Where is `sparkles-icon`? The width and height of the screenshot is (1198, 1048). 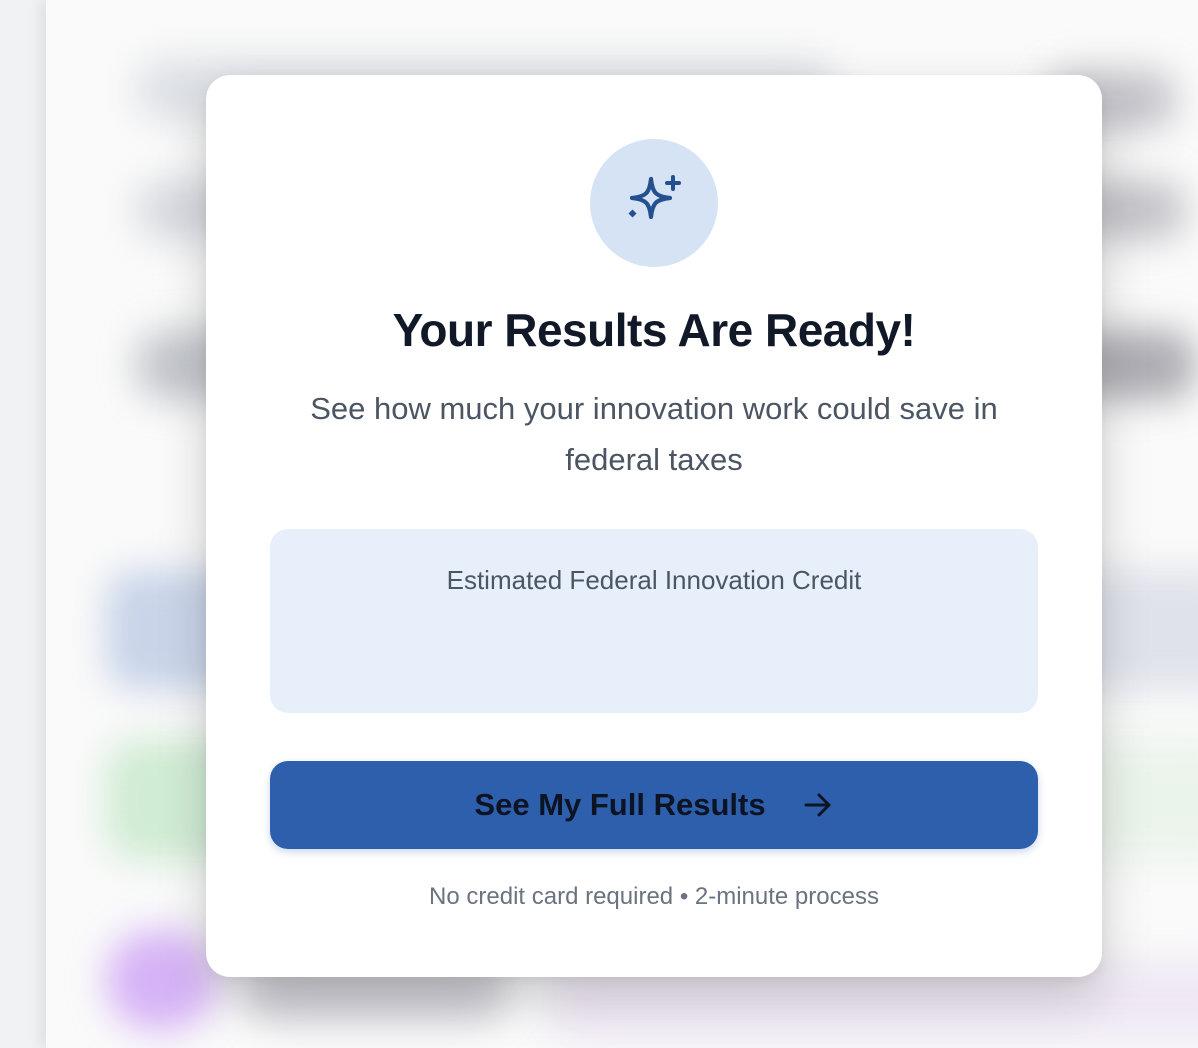 sparkles-icon is located at coordinates (654, 197).